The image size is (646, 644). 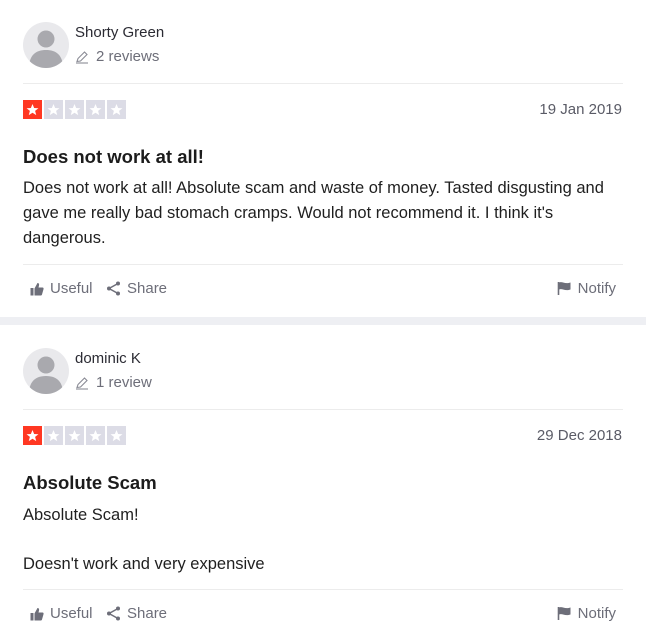 What do you see at coordinates (81, 515) in the screenshot?
I see `review-paragraph: Absolute Scam!` at bounding box center [81, 515].